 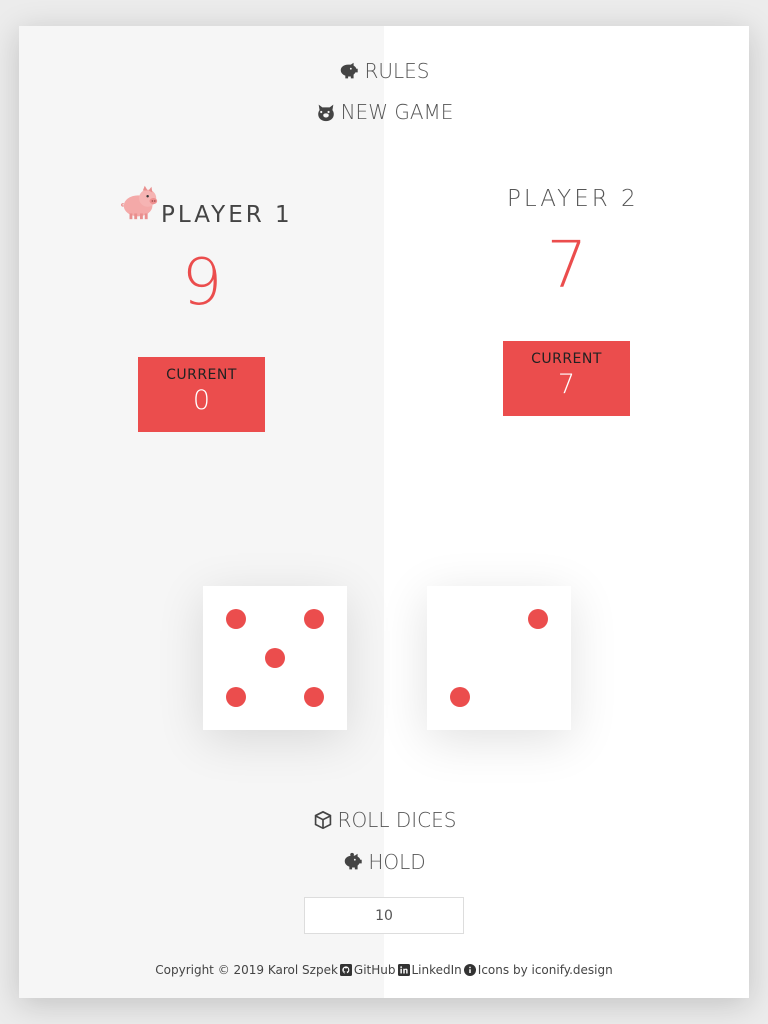 What do you see at coordinates (326, 112) in the screenshot?
I see `pig-face-icon` at bounding box center [326, 112].